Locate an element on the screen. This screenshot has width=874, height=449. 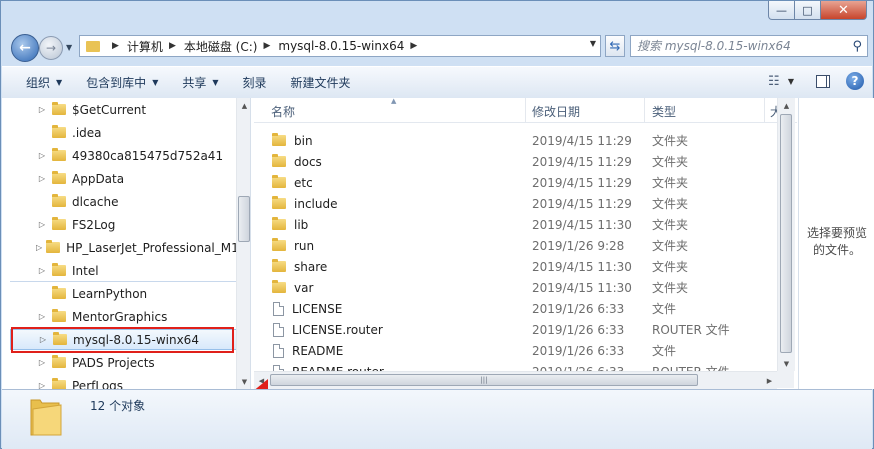
organize-menu: 组织 ▼ is located at coordinates (44, 83).